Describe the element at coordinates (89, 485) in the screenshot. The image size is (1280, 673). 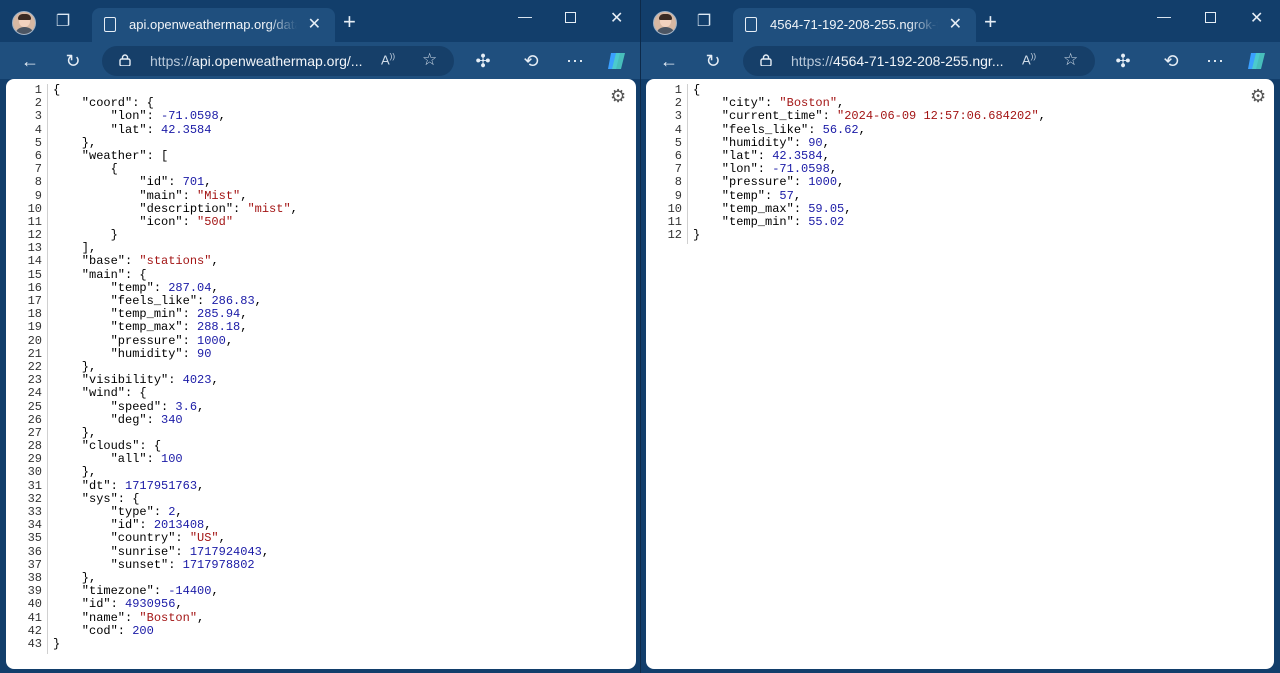
I see `json-token: "dt":` at that location.